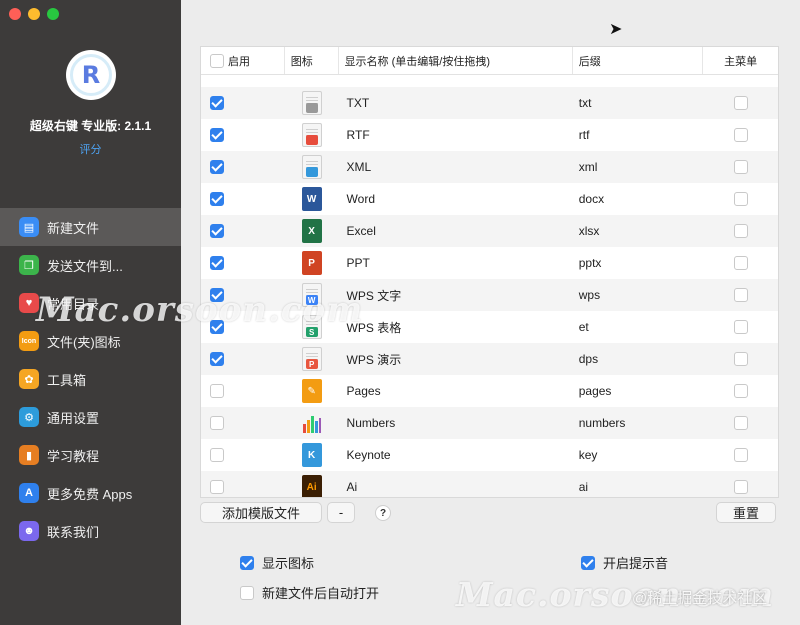 The image size is (800, 625). I want to click on suffix-cell: docx, so click(638, 199).